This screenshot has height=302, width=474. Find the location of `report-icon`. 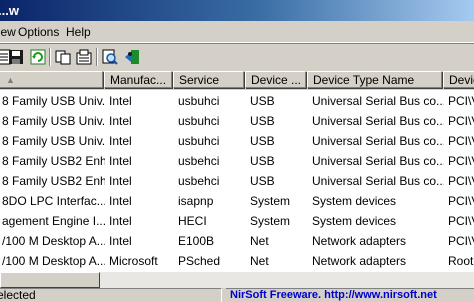

report-icon is located at coordinates (84, 57).